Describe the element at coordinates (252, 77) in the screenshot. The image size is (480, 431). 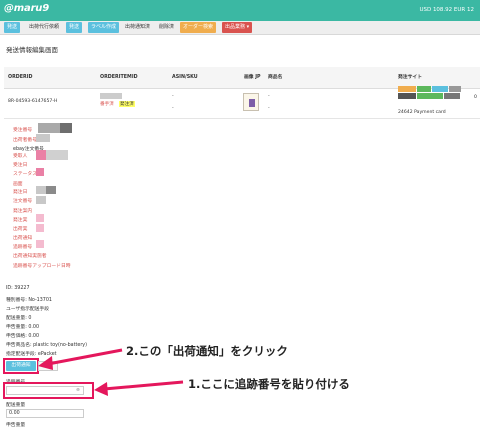
I see `col-image: 画像 JP` at that location.